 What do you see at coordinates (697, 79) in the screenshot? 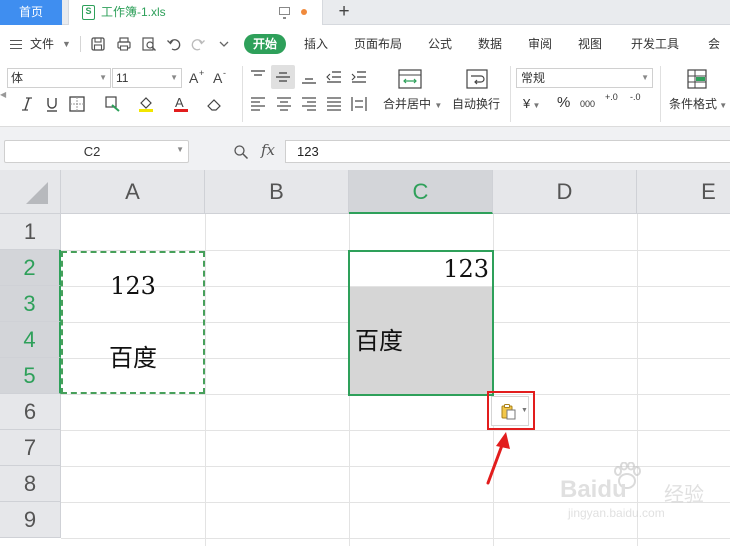
I see `conditional-format-icon` at bounding box center [697, 79].